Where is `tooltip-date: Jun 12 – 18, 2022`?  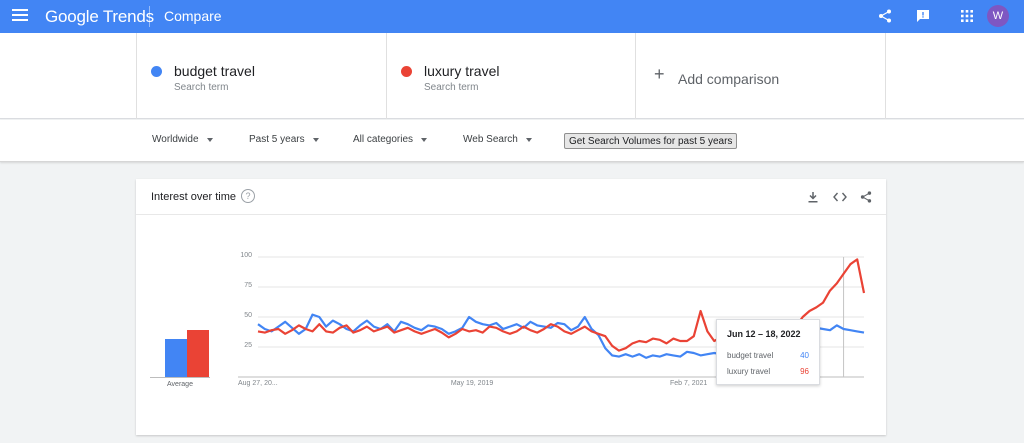 tooltip-date: Jun 12 – 18, 2022 is located at coordinates (764, 334).